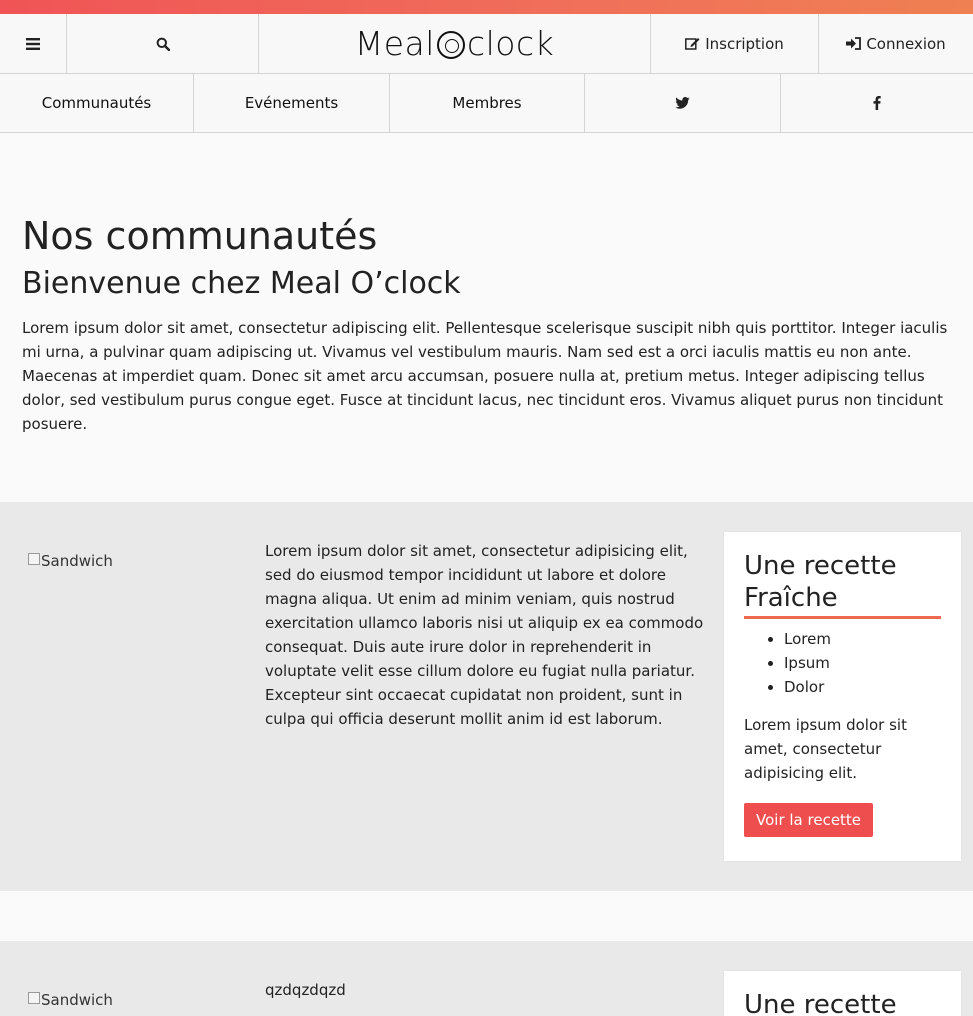 Image resolution: width=973 pixels, height=1016 pixels. Describe the element at coordinates (744, 43) in the screenshot. I see `signup-label: Inscription` at that location.